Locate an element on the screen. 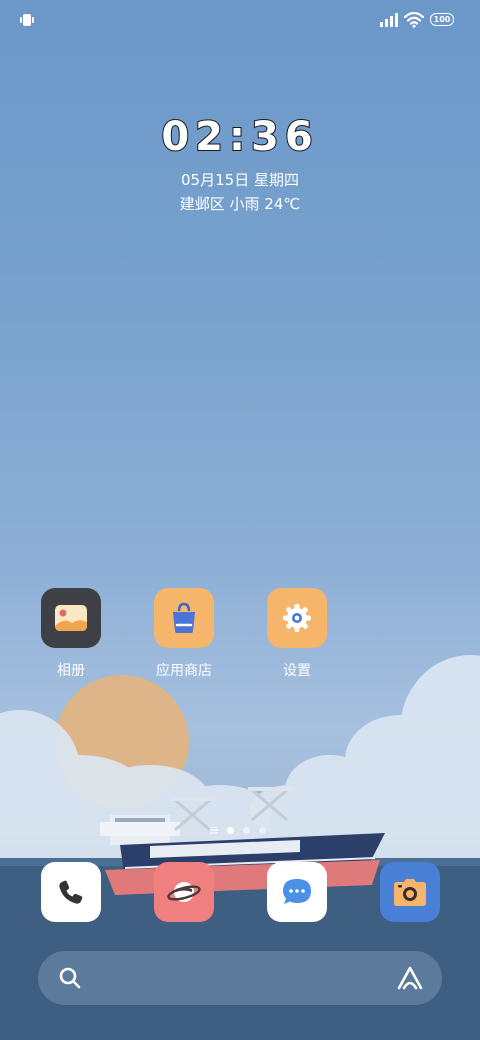  clock-widget: 02:36 05月15日 星期四 建邺区 小雨 24℃ is located at coordinates (240, 164).